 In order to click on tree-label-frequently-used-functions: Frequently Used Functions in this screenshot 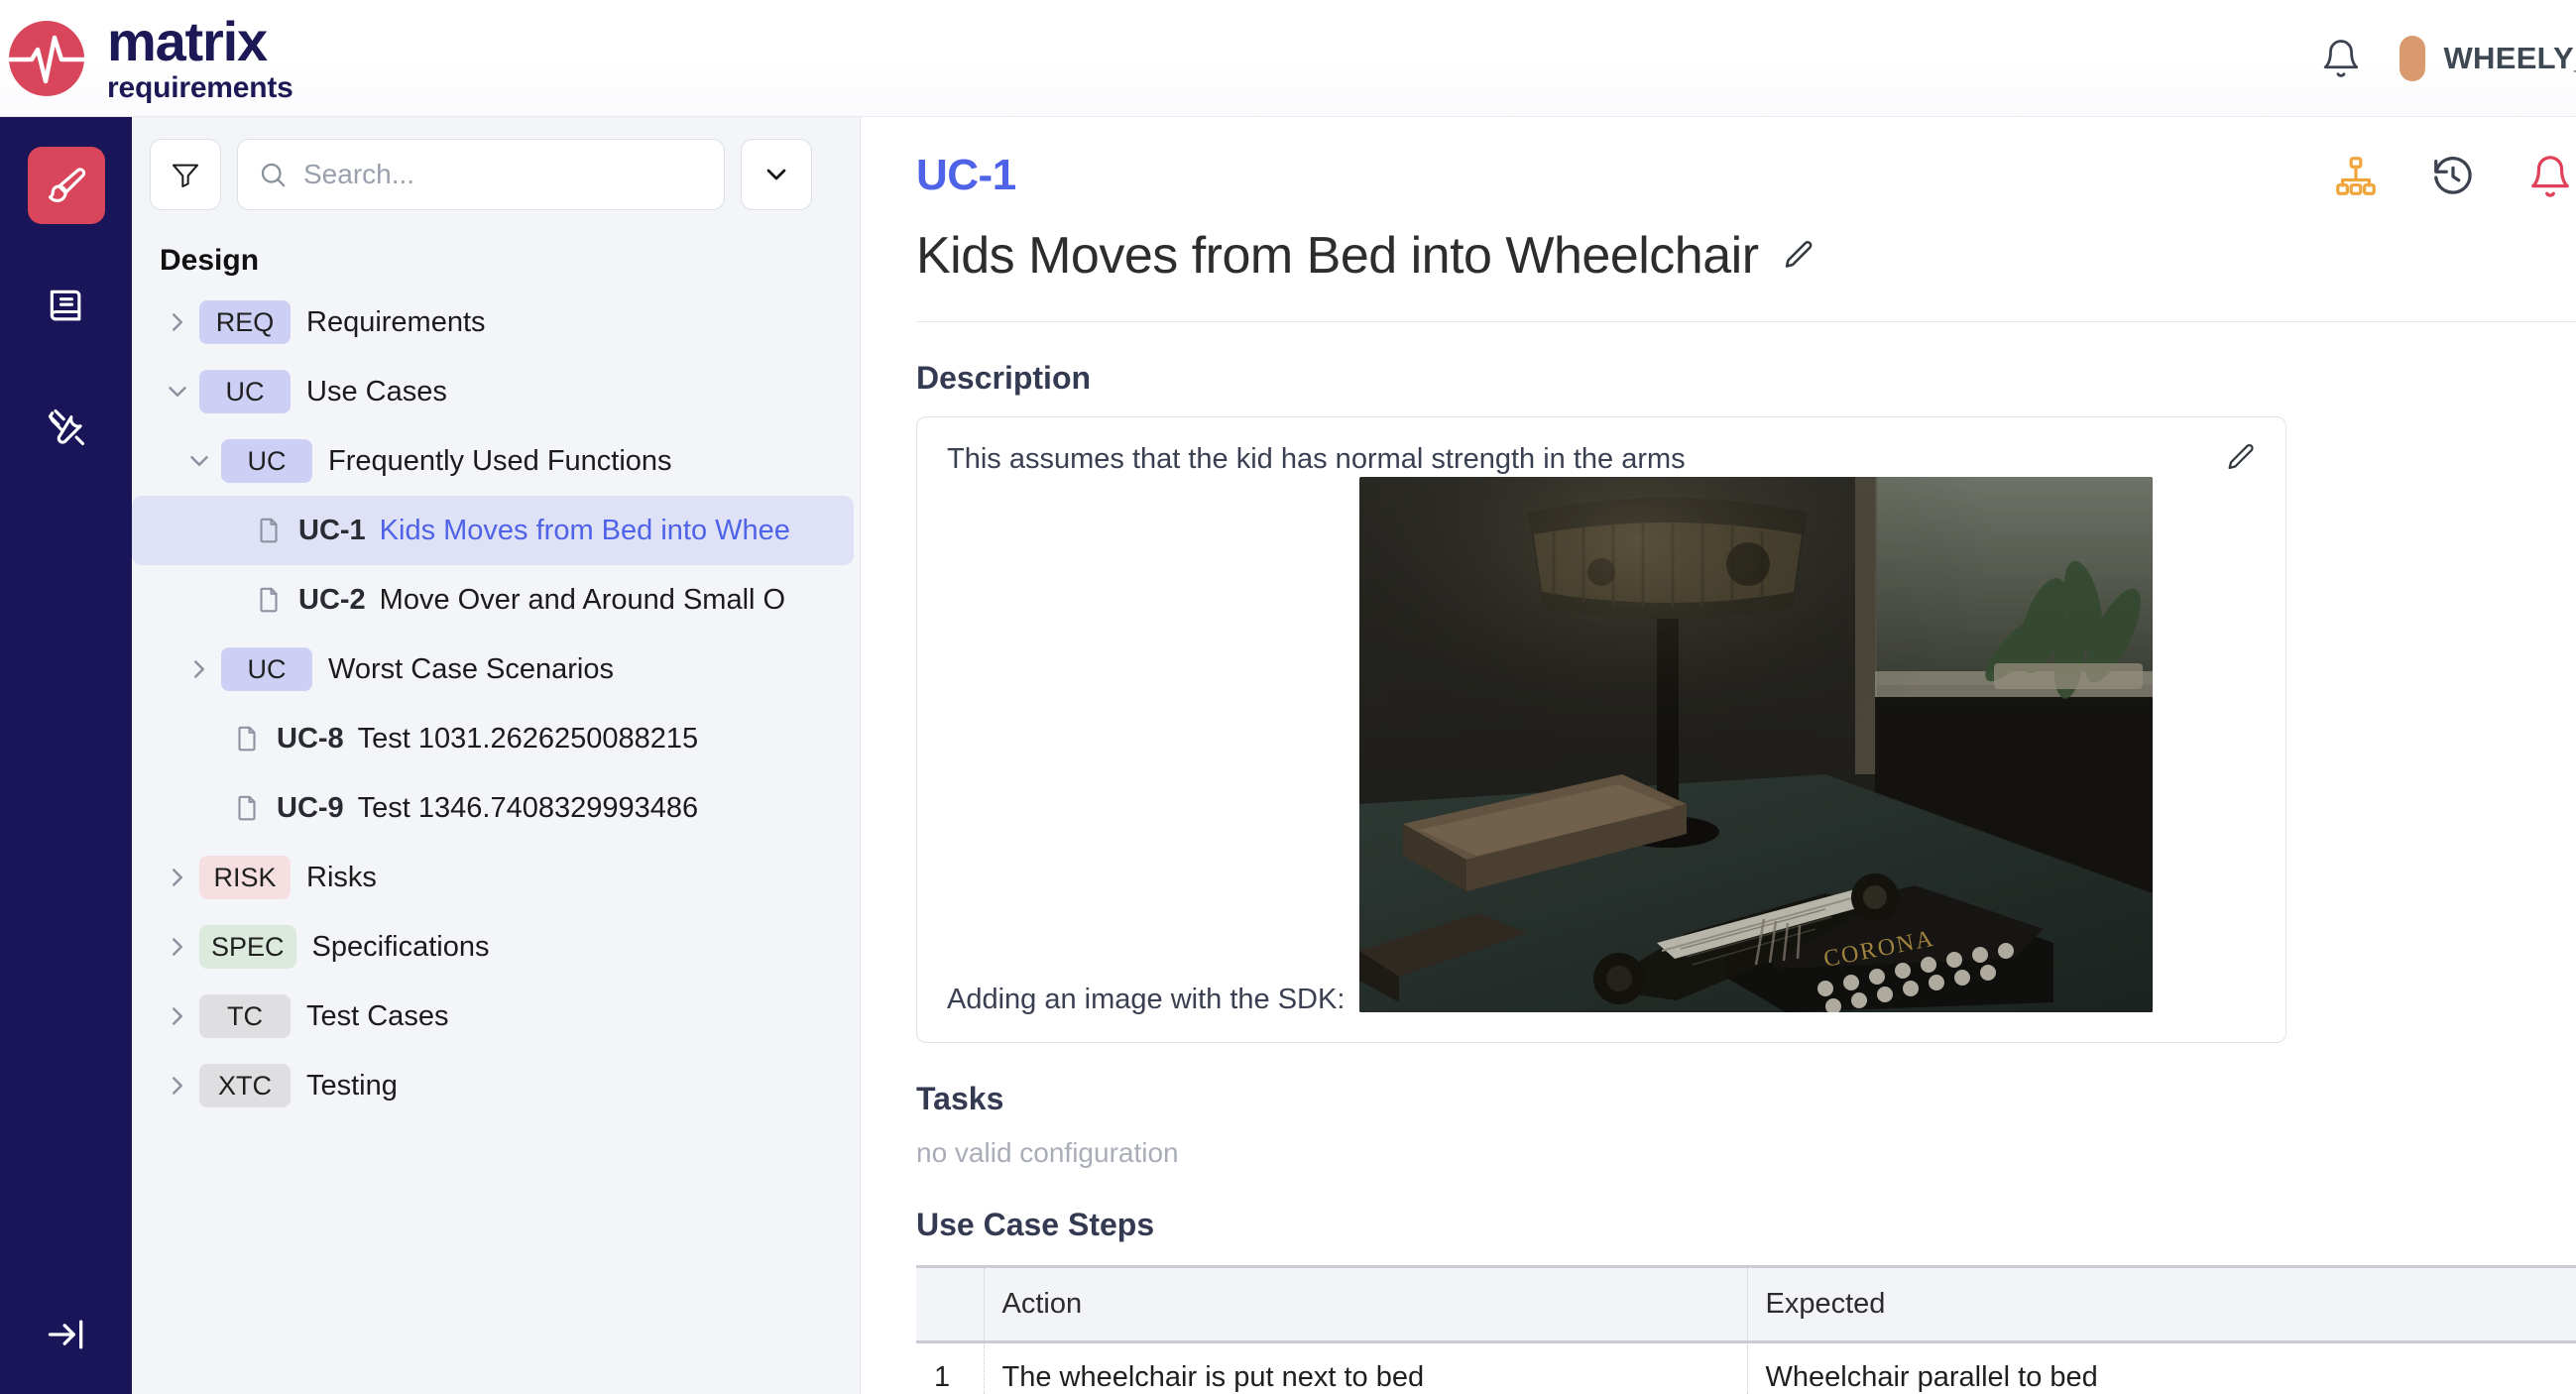, I will do `click(500, 460)`.